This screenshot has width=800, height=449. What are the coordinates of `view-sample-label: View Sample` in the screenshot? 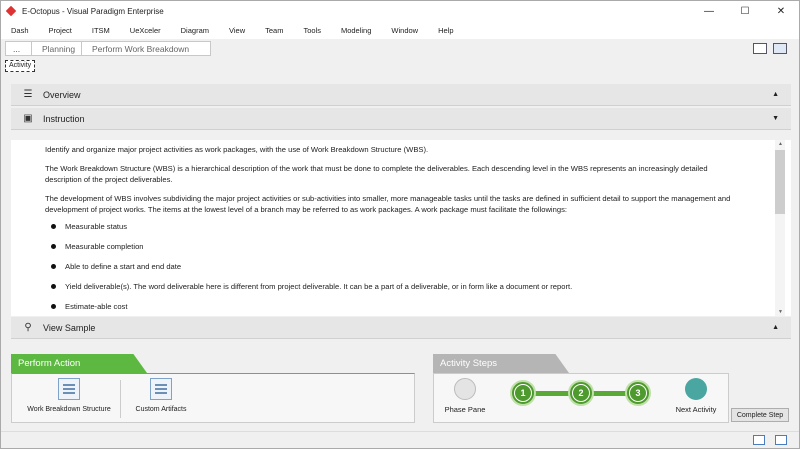 It's located at (69, 327).